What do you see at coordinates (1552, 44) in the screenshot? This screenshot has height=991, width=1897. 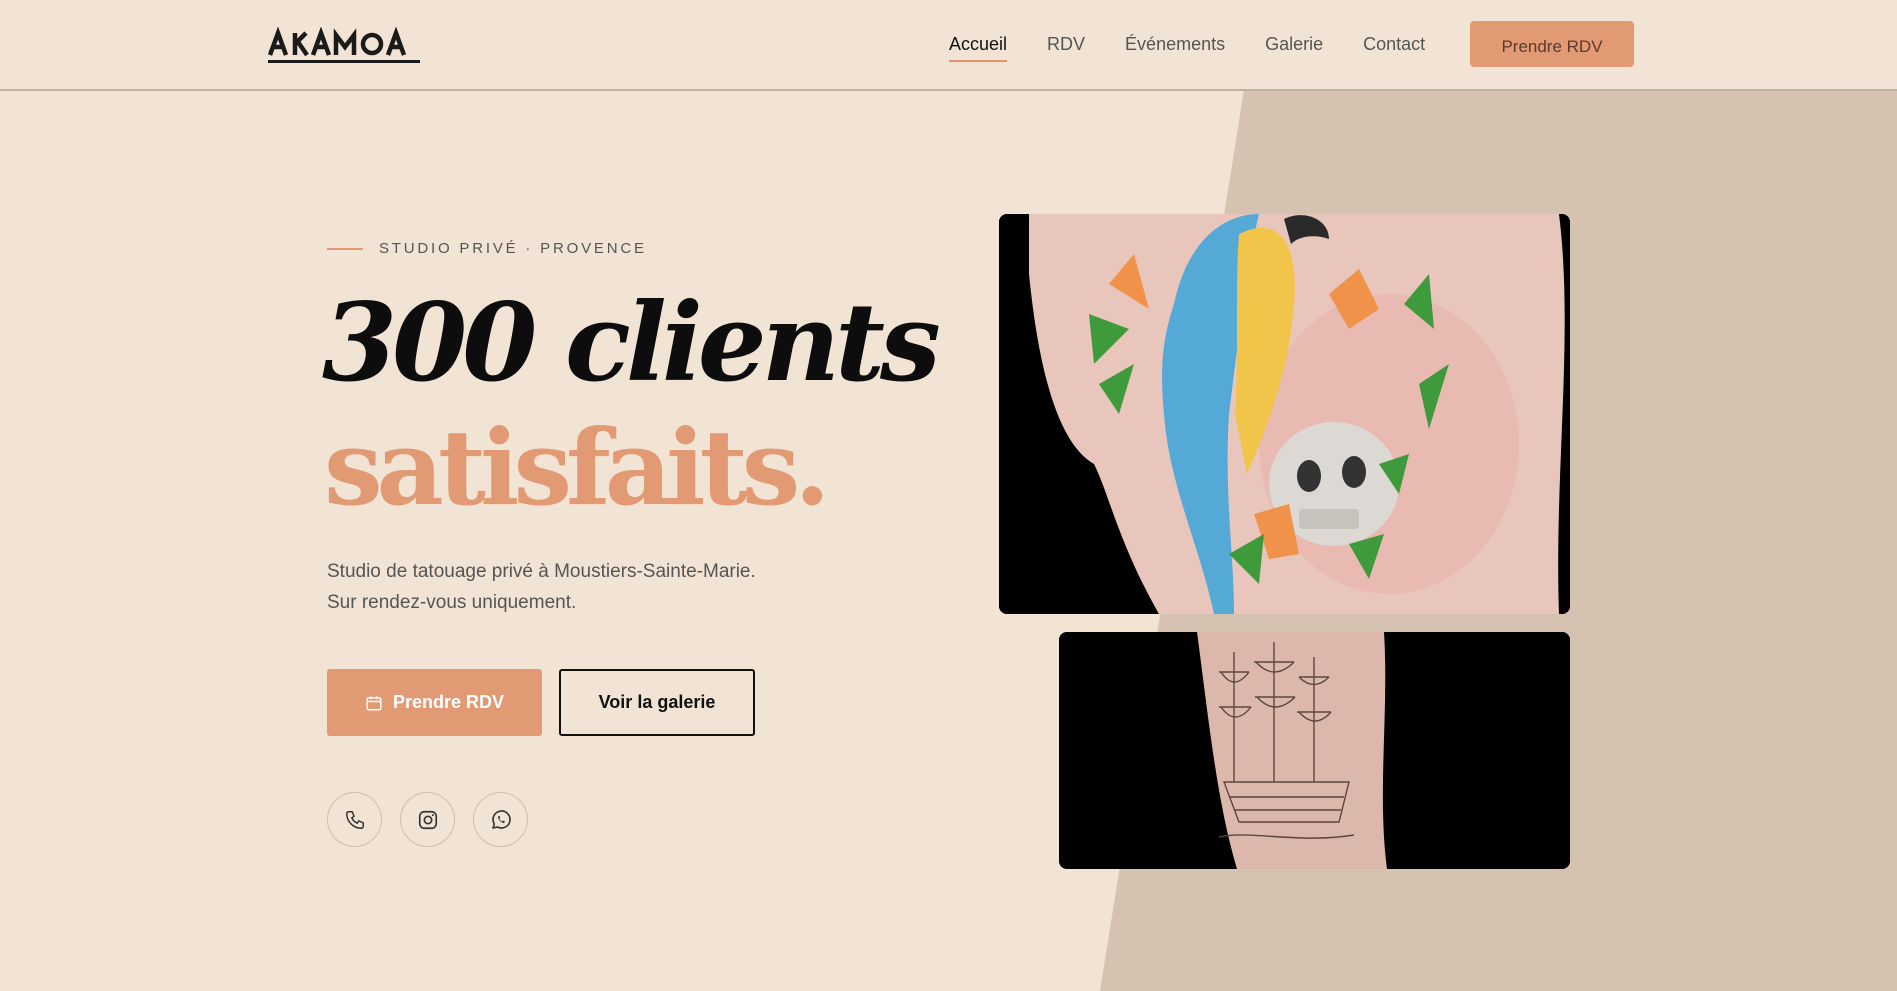 I see `header-book-button: Prendre RDV` at bounding box center [1552, 44].